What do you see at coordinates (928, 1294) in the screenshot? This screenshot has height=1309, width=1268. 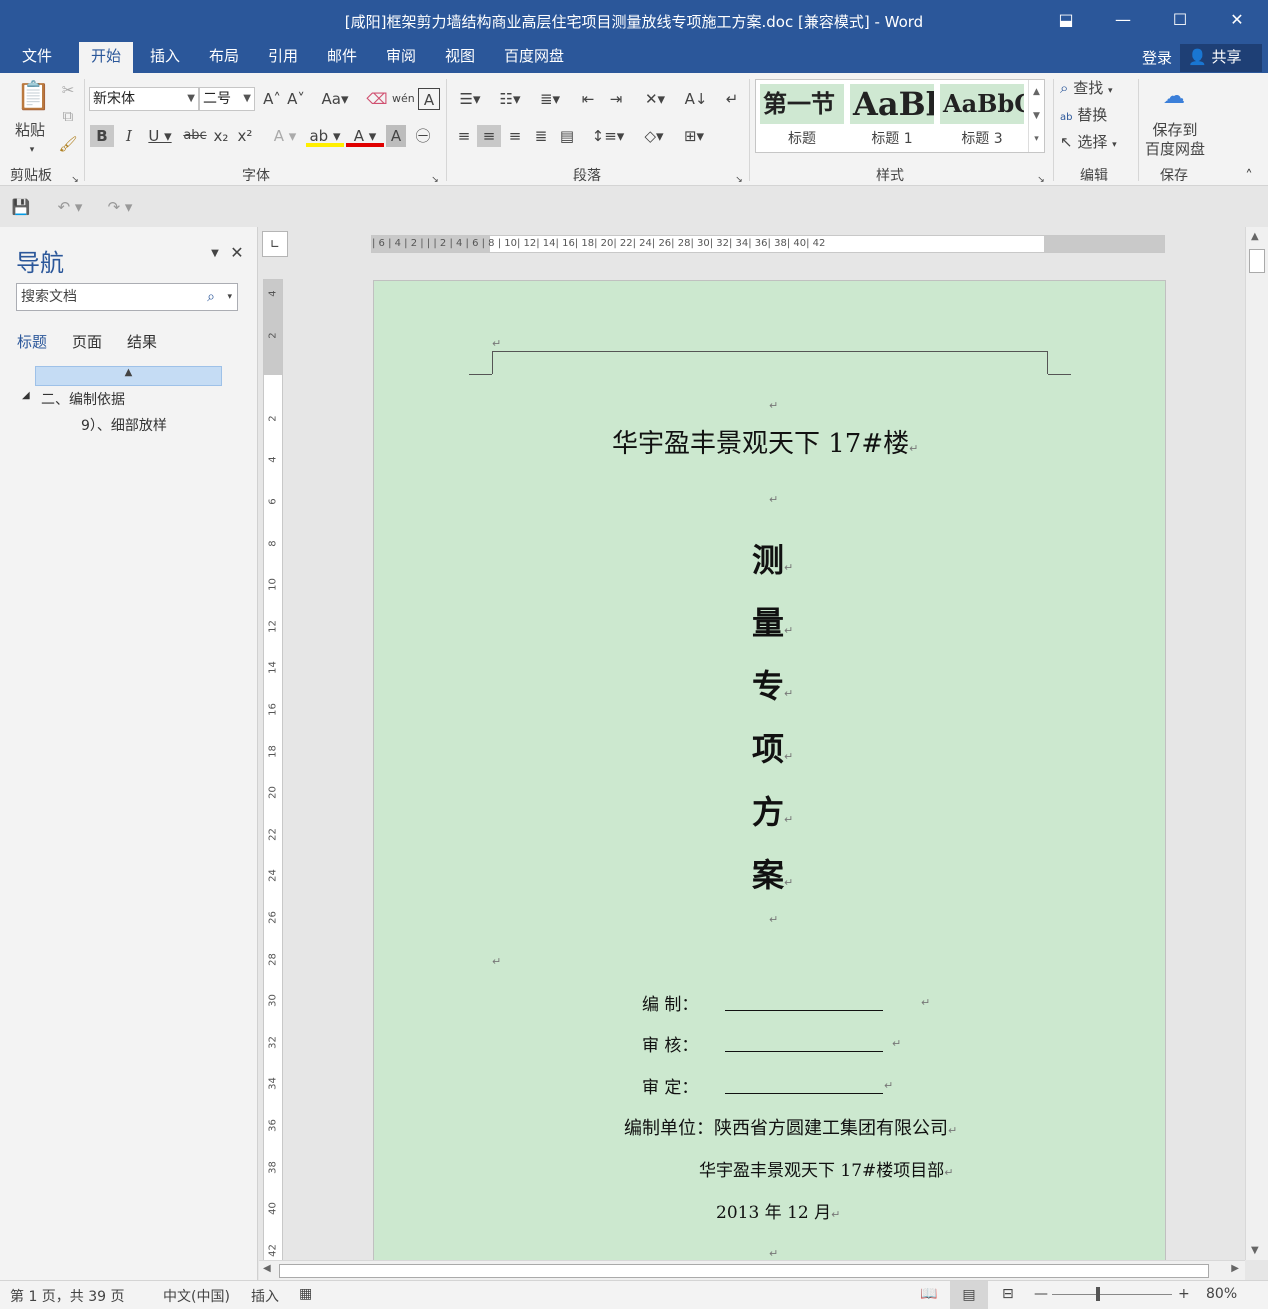 I see `read-mode-icon: 📖` at bounding box center [928, 1294].